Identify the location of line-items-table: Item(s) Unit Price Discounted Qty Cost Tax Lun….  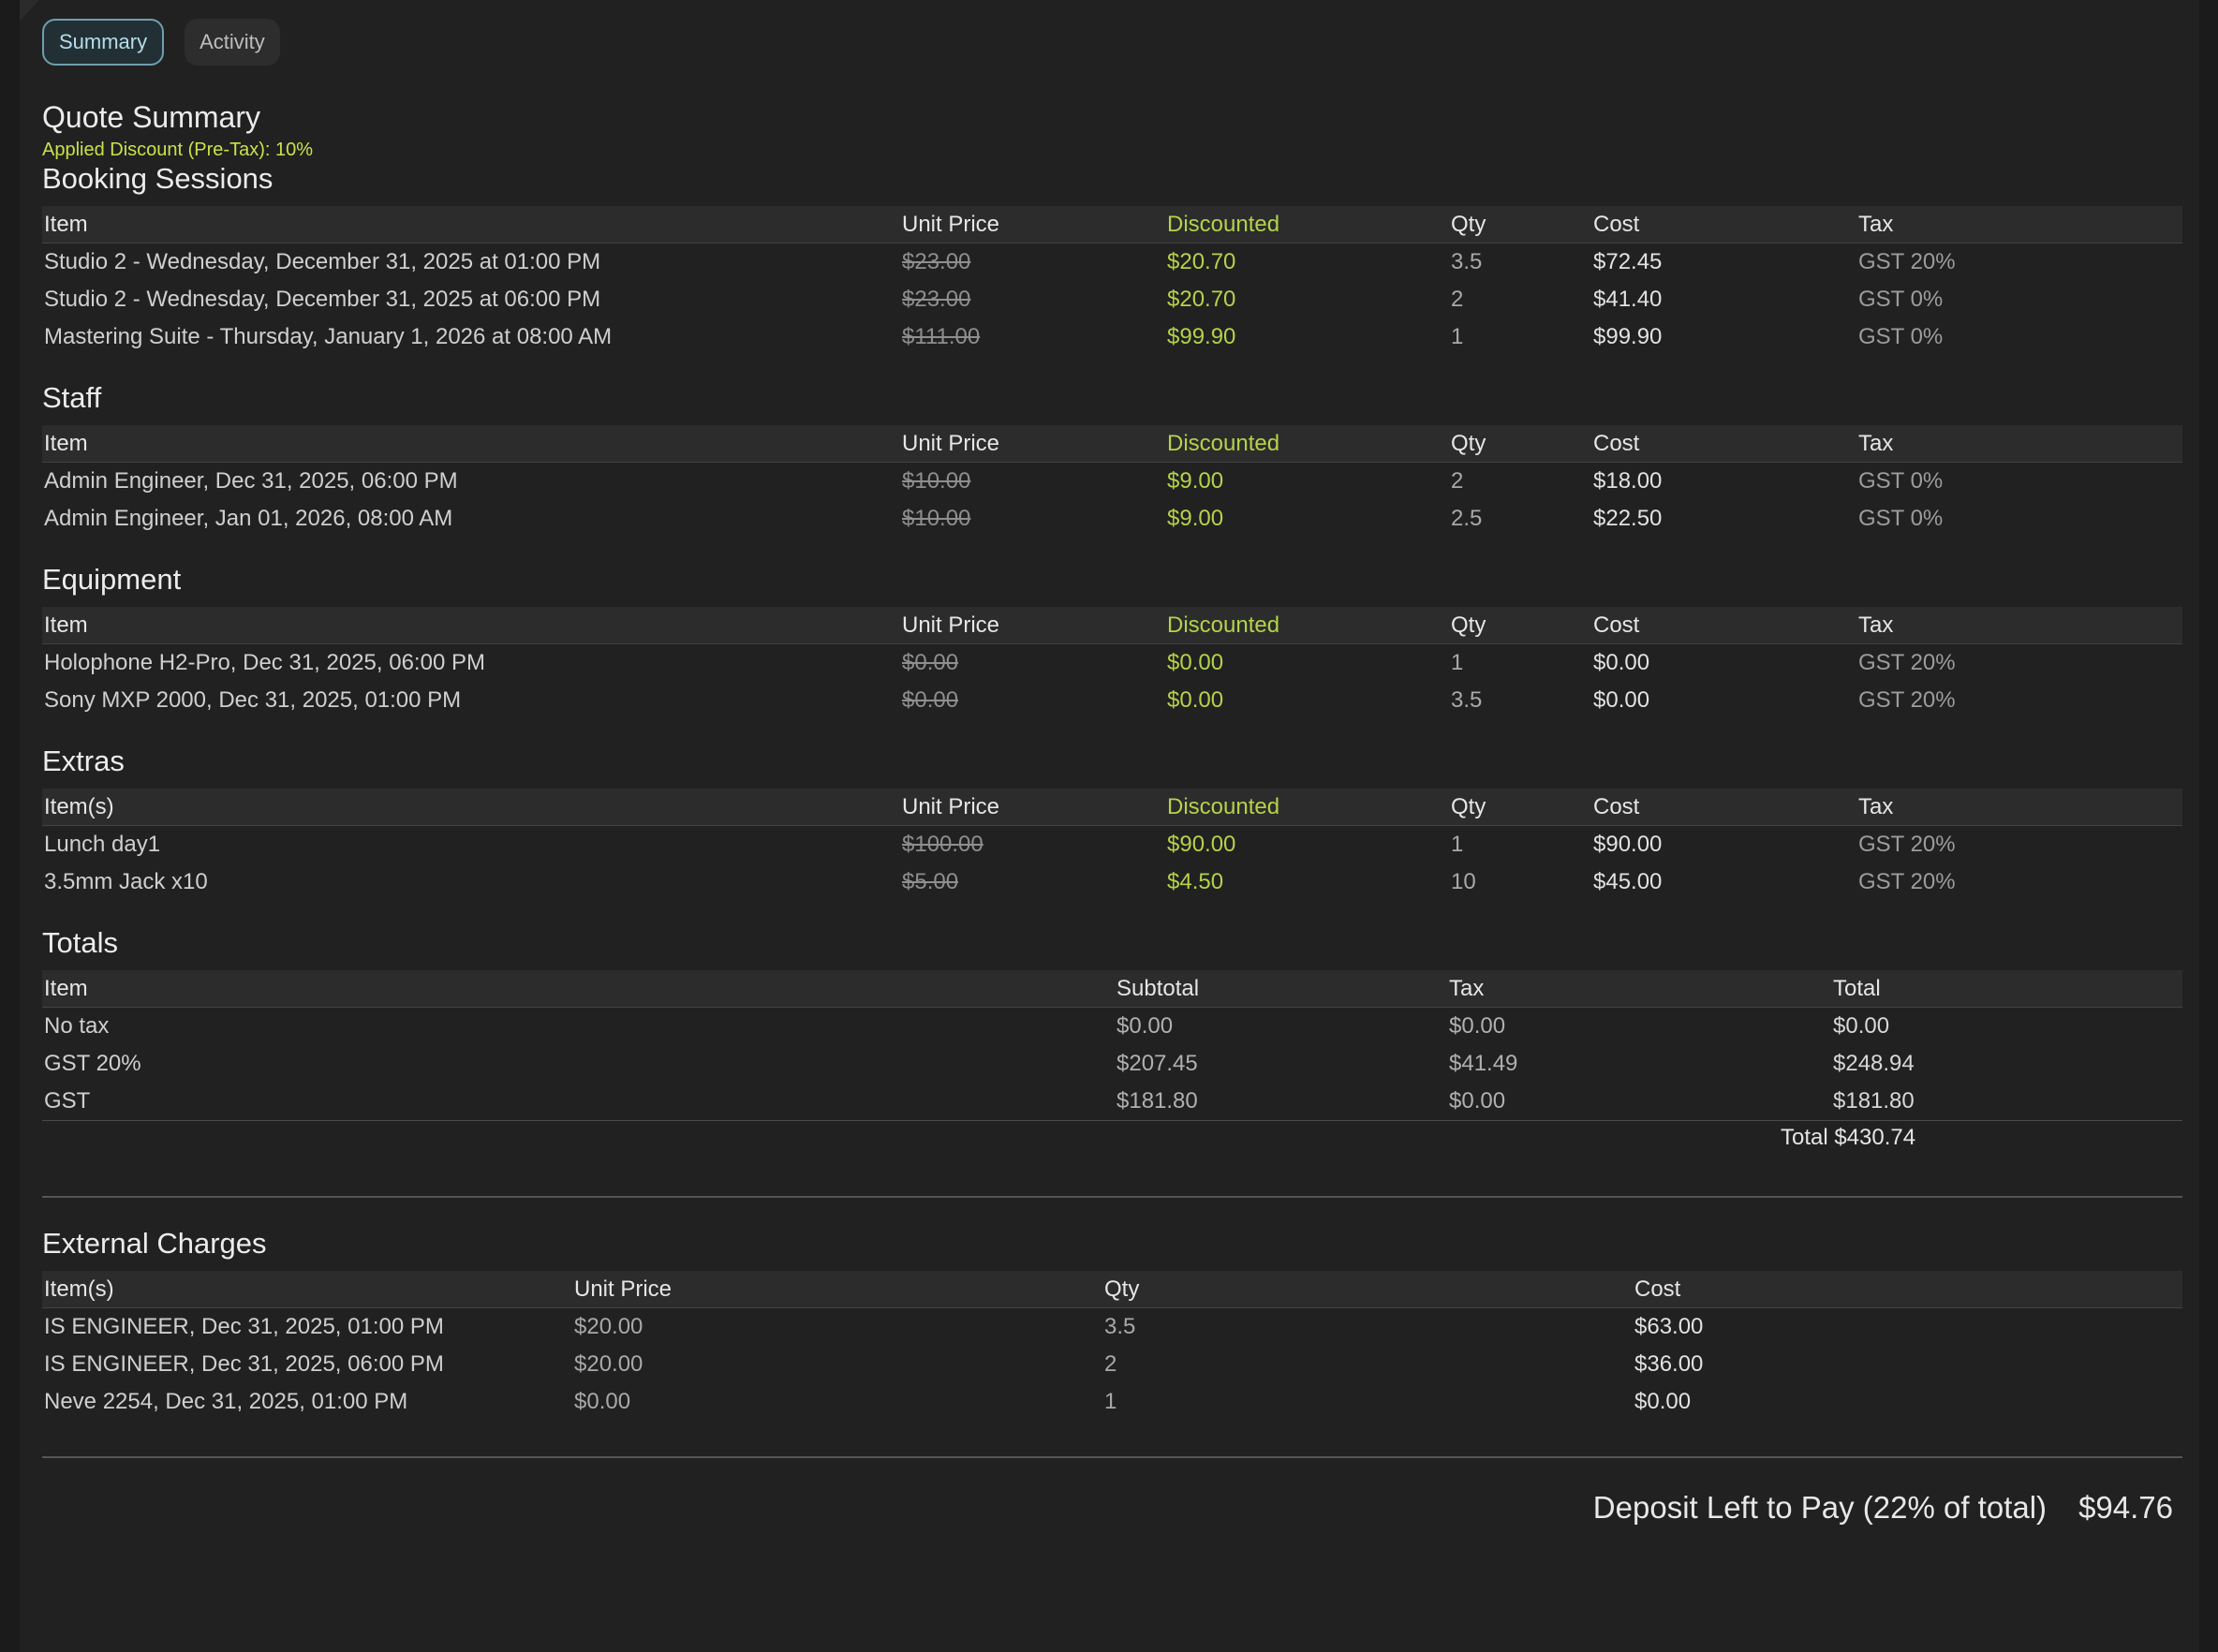
(1112, 845).